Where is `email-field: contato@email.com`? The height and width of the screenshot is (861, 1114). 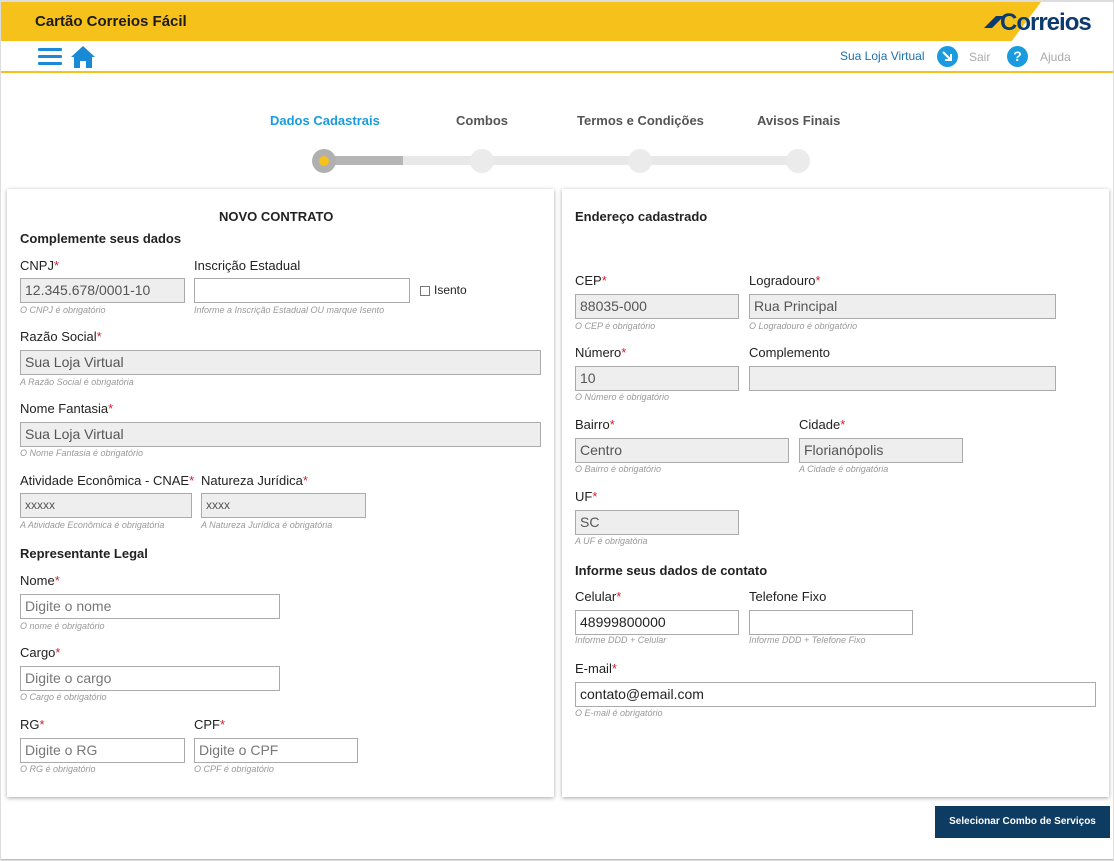 email-field: contato@email.com is located at coordinates (835, 694).